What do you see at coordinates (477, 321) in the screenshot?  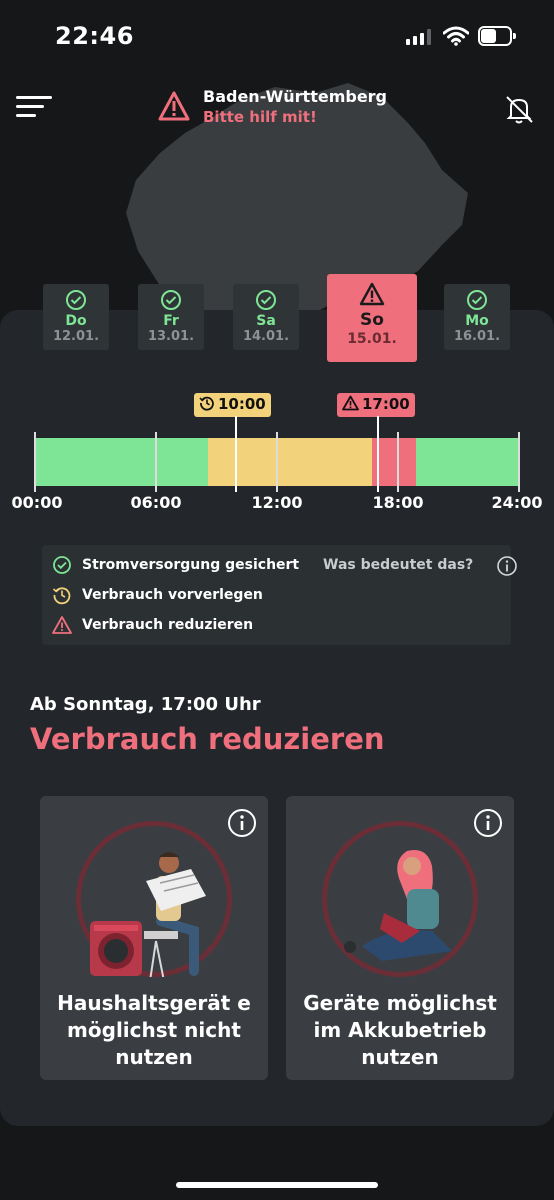 I see `day-name: Mo` at bounding box center [477, 321].